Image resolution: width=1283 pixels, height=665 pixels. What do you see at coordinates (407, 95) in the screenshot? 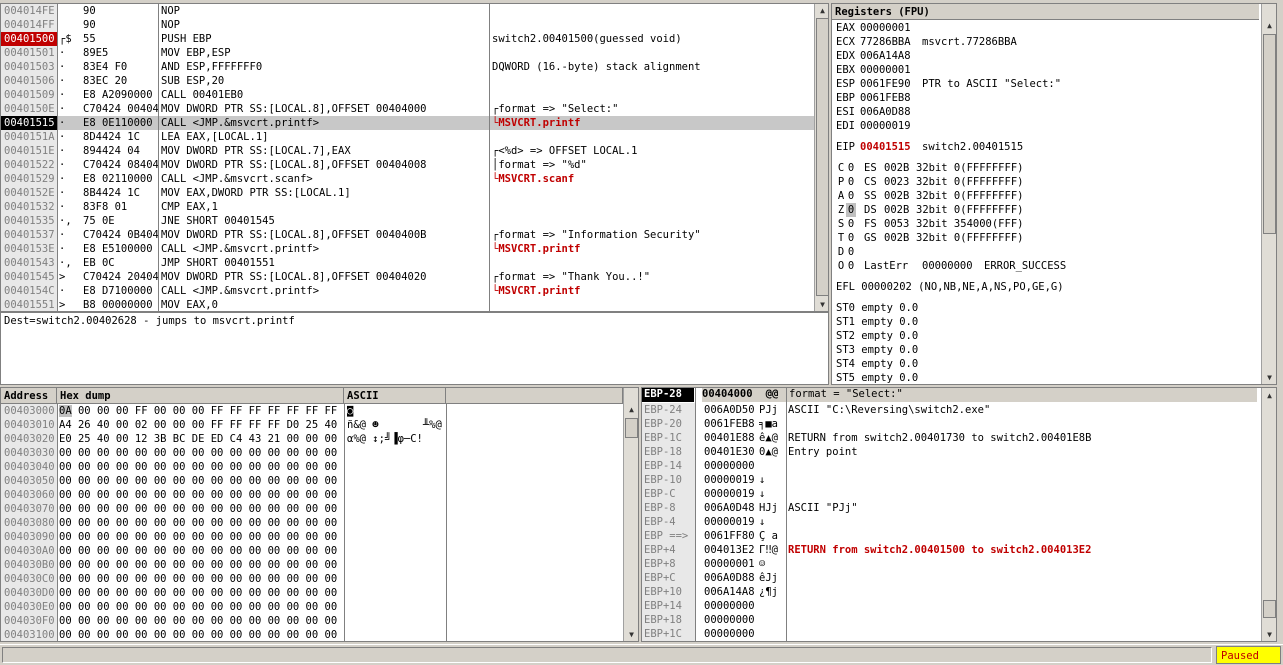
I see `disasm-row: 00401509 · E8 A2090000 CALL 00401EB0` at bounding box center [407, 95].